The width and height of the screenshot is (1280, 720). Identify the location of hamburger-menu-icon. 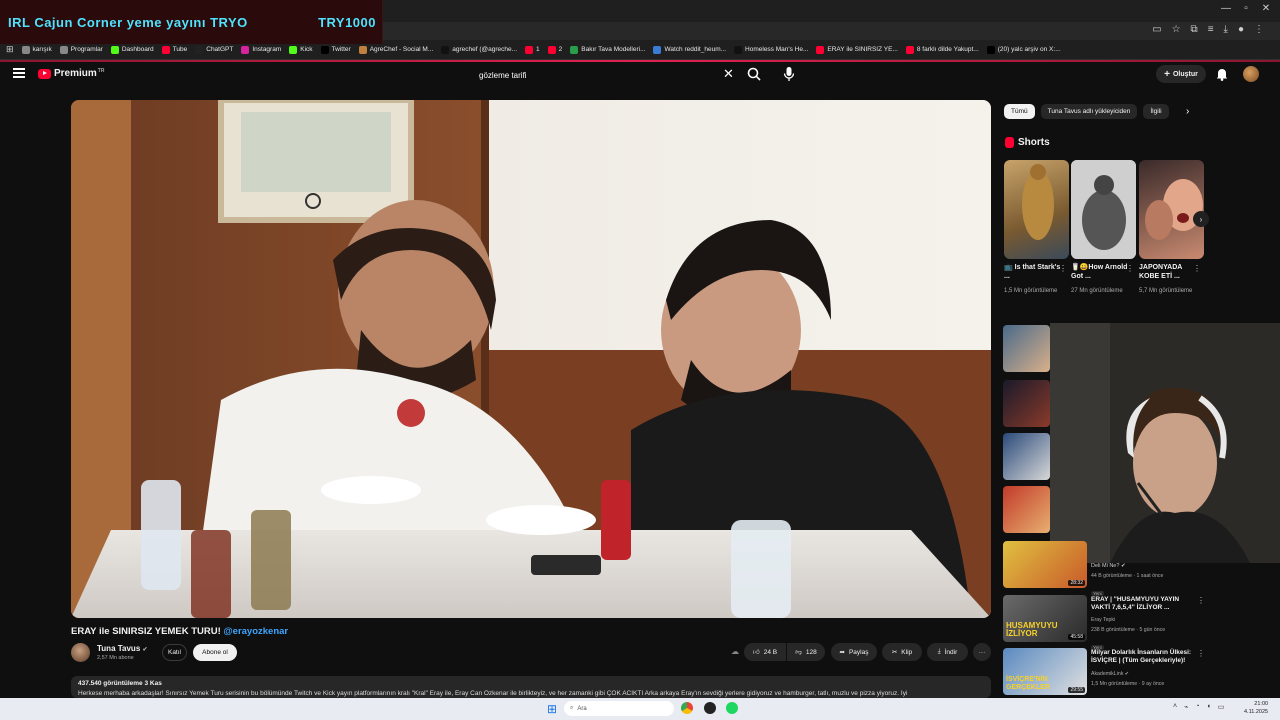
(19, 73).